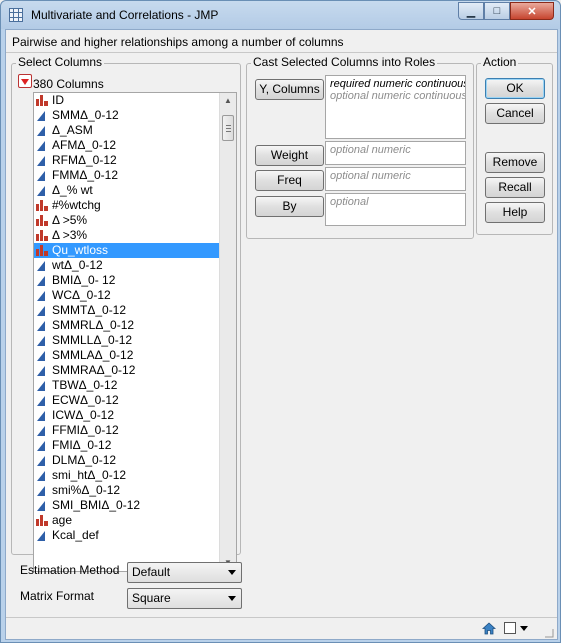  I want to click on vertical-scrollbar: ▲ ▼, so click(227, 332).